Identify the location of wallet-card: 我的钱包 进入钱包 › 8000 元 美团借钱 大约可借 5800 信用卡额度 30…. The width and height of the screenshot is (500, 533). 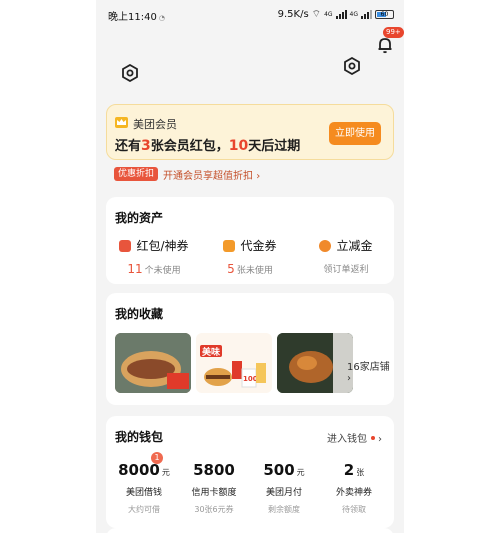
(250, 472).